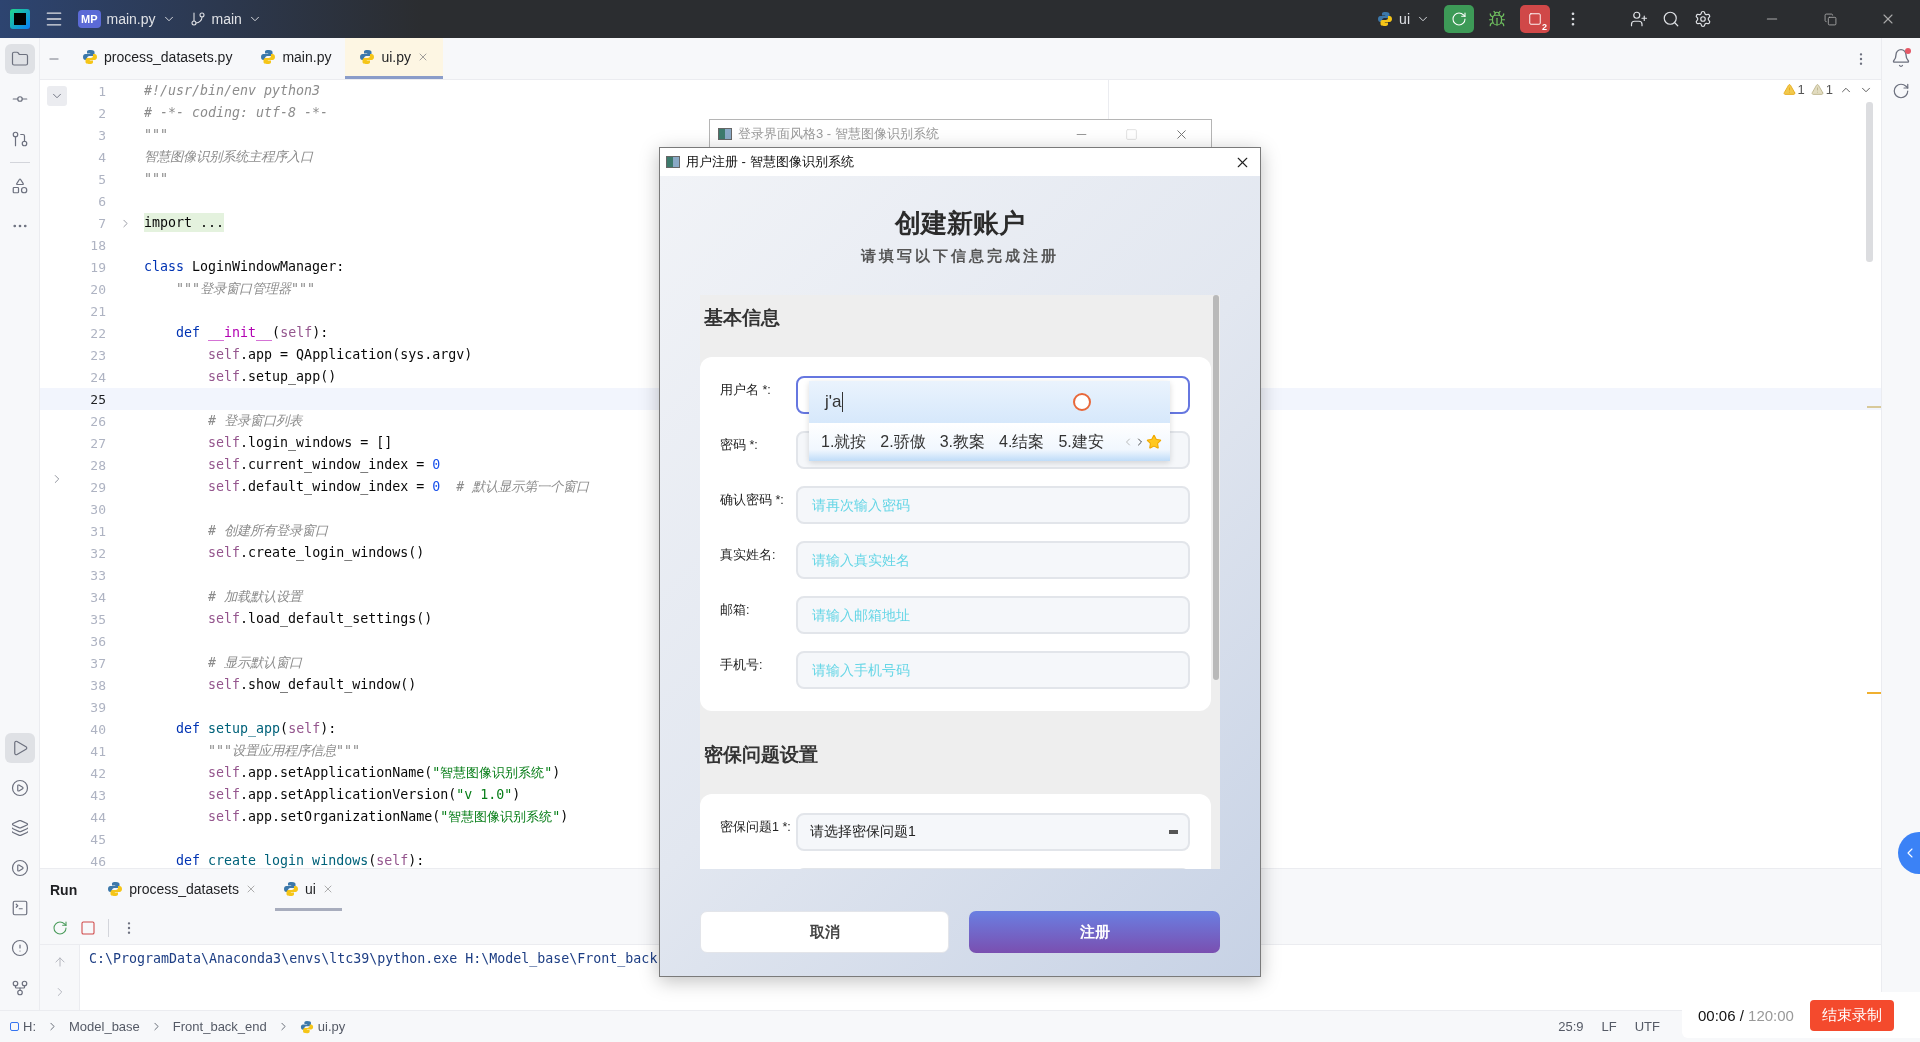 The width and height of the screenshot is (1920, 1042). I want to click on app-icon, so click(725, 134).